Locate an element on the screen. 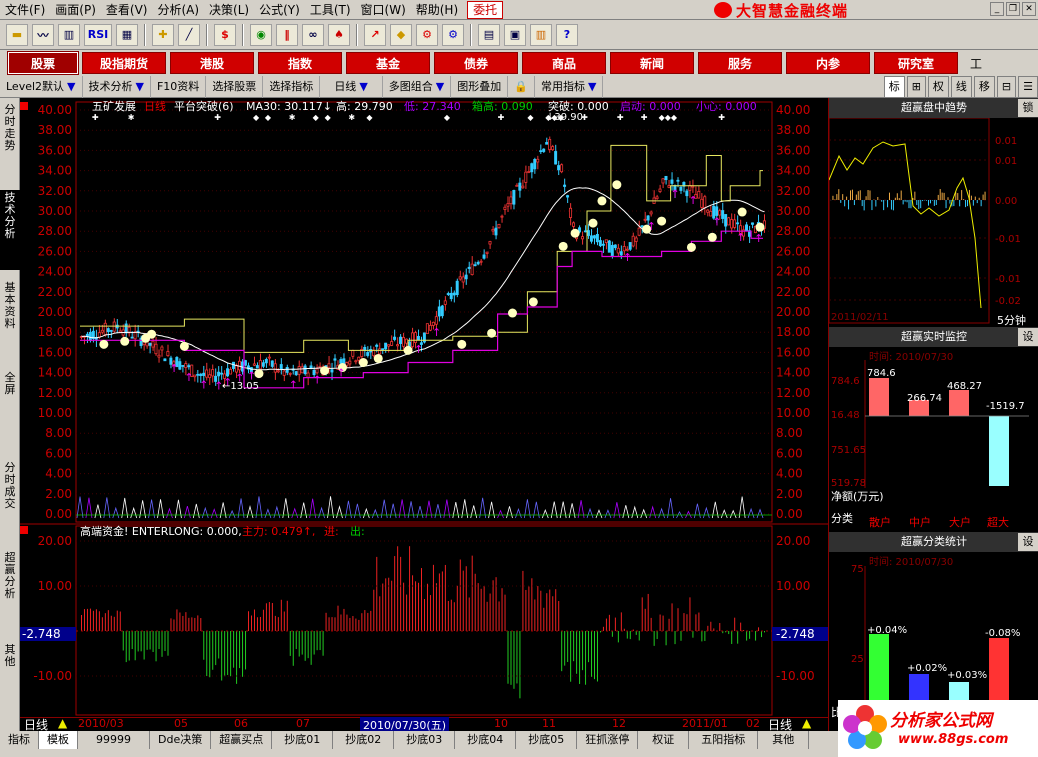 The image size is (1038, 757). multi-chart-button: 多图组合 ▼ is located at coordinates (417, 86).